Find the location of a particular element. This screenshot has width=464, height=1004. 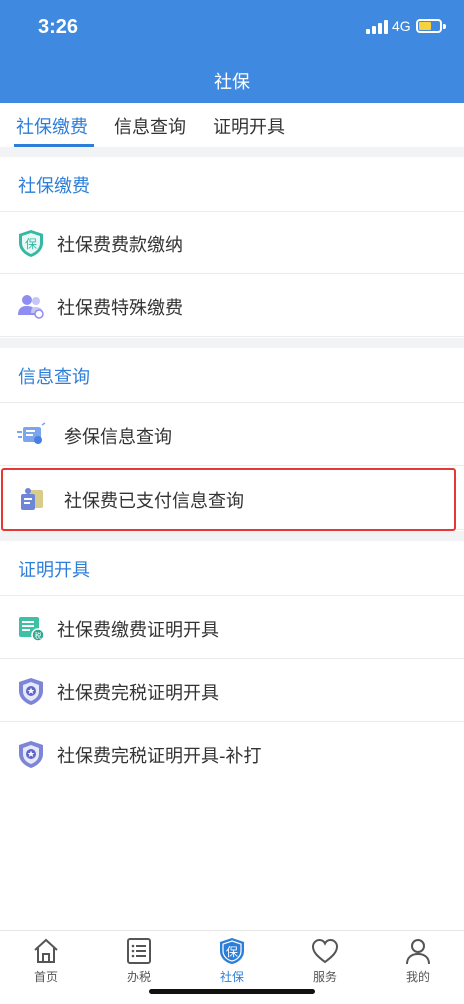

app-header: 3:26 4G 社保 is located at coordinates (232, 51).